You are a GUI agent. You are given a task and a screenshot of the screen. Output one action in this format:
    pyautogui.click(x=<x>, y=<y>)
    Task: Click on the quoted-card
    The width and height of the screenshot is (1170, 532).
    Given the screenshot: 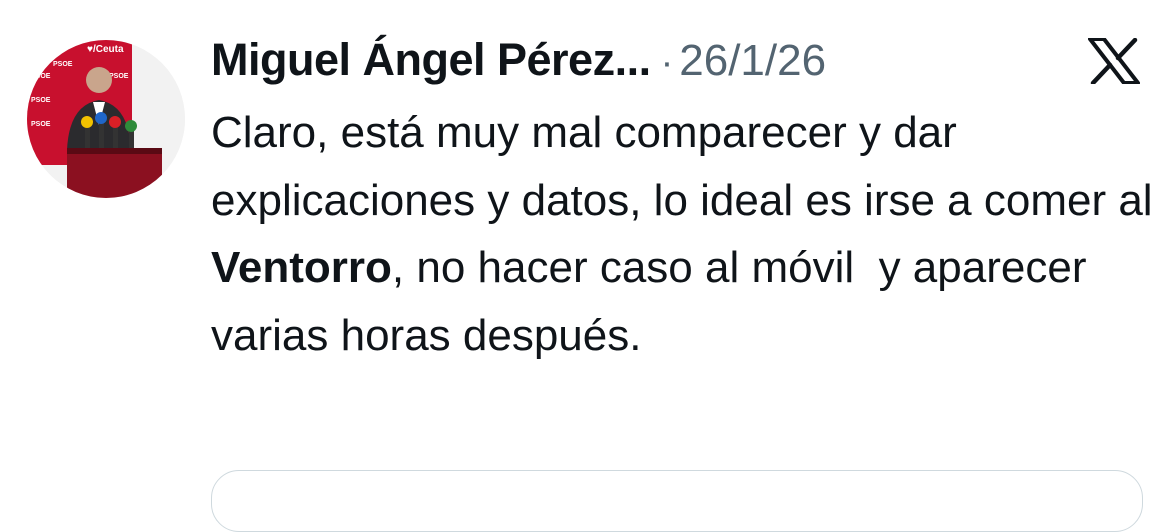 What is the action you would take?
    pyautogui.click(x=677, y=501)
    